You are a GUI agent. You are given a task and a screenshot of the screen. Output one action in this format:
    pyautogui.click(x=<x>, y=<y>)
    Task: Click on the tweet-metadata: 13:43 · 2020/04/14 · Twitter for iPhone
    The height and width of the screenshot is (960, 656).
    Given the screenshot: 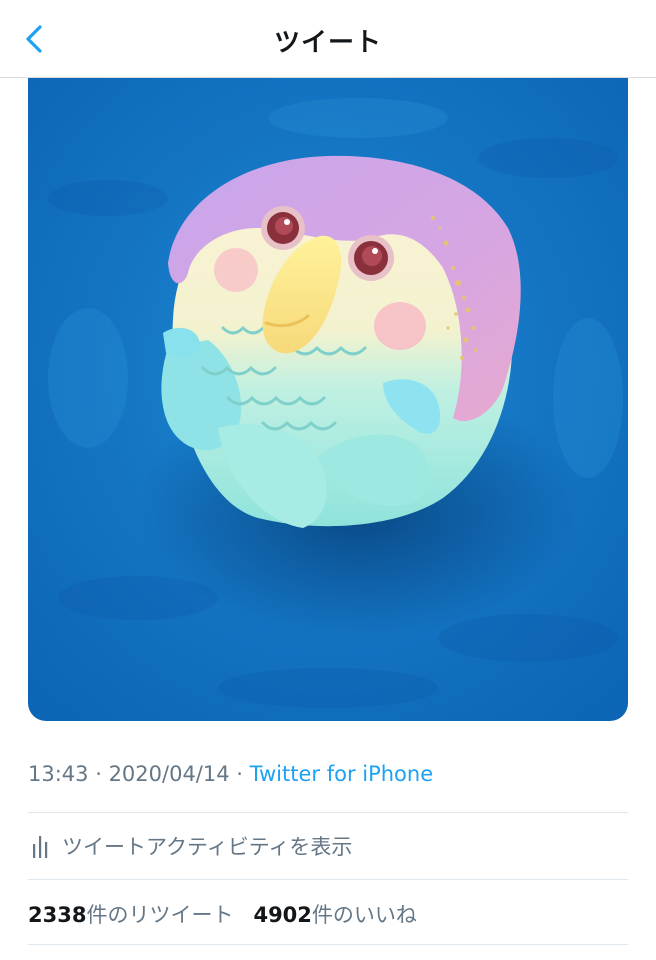 What is the action you would take?
    pyautogui.click(x=230, y=774)
    